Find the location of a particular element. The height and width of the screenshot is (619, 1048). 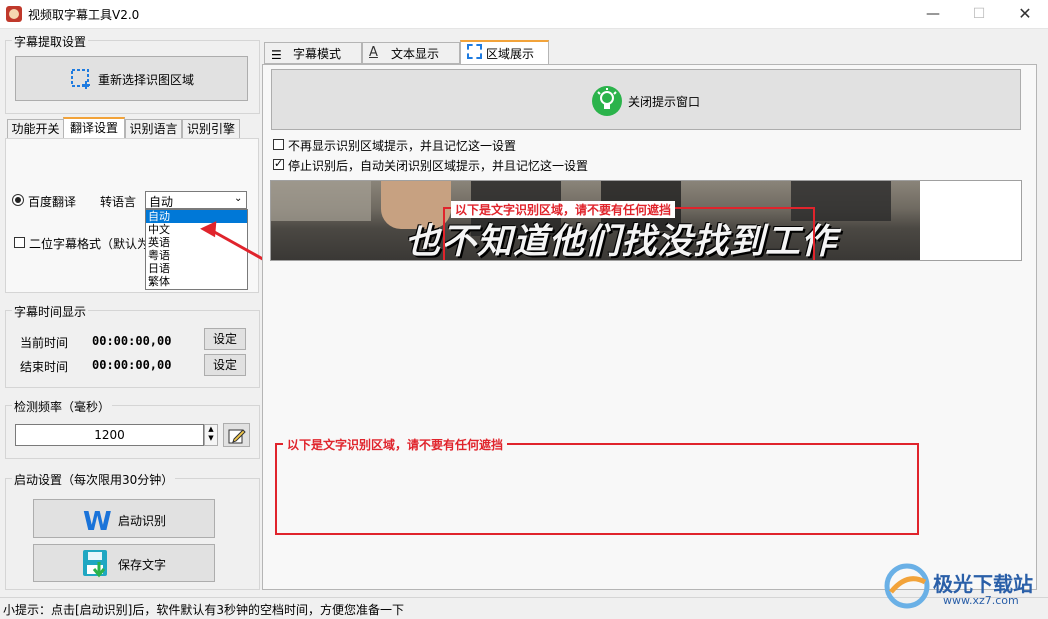

window-title: 视频取字幕工具V2.0 is located at coordinates (84, 15).